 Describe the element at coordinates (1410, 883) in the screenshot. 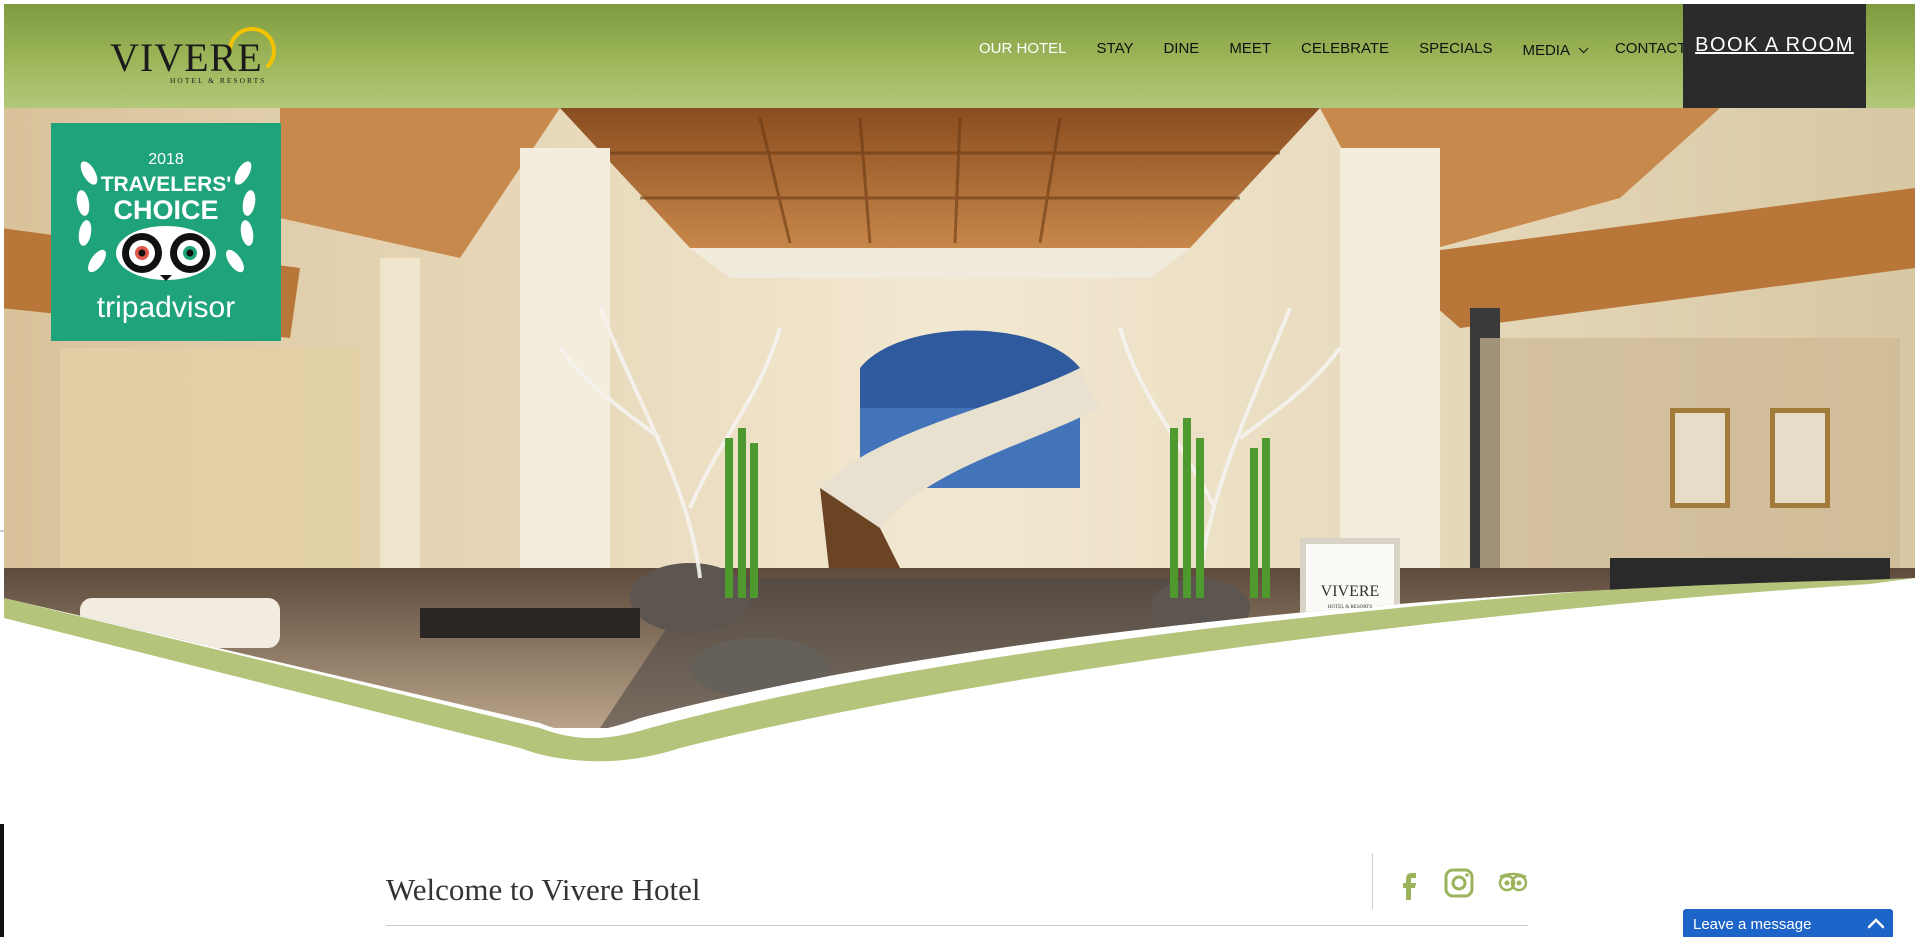

I see `facebook-icon` at that location.